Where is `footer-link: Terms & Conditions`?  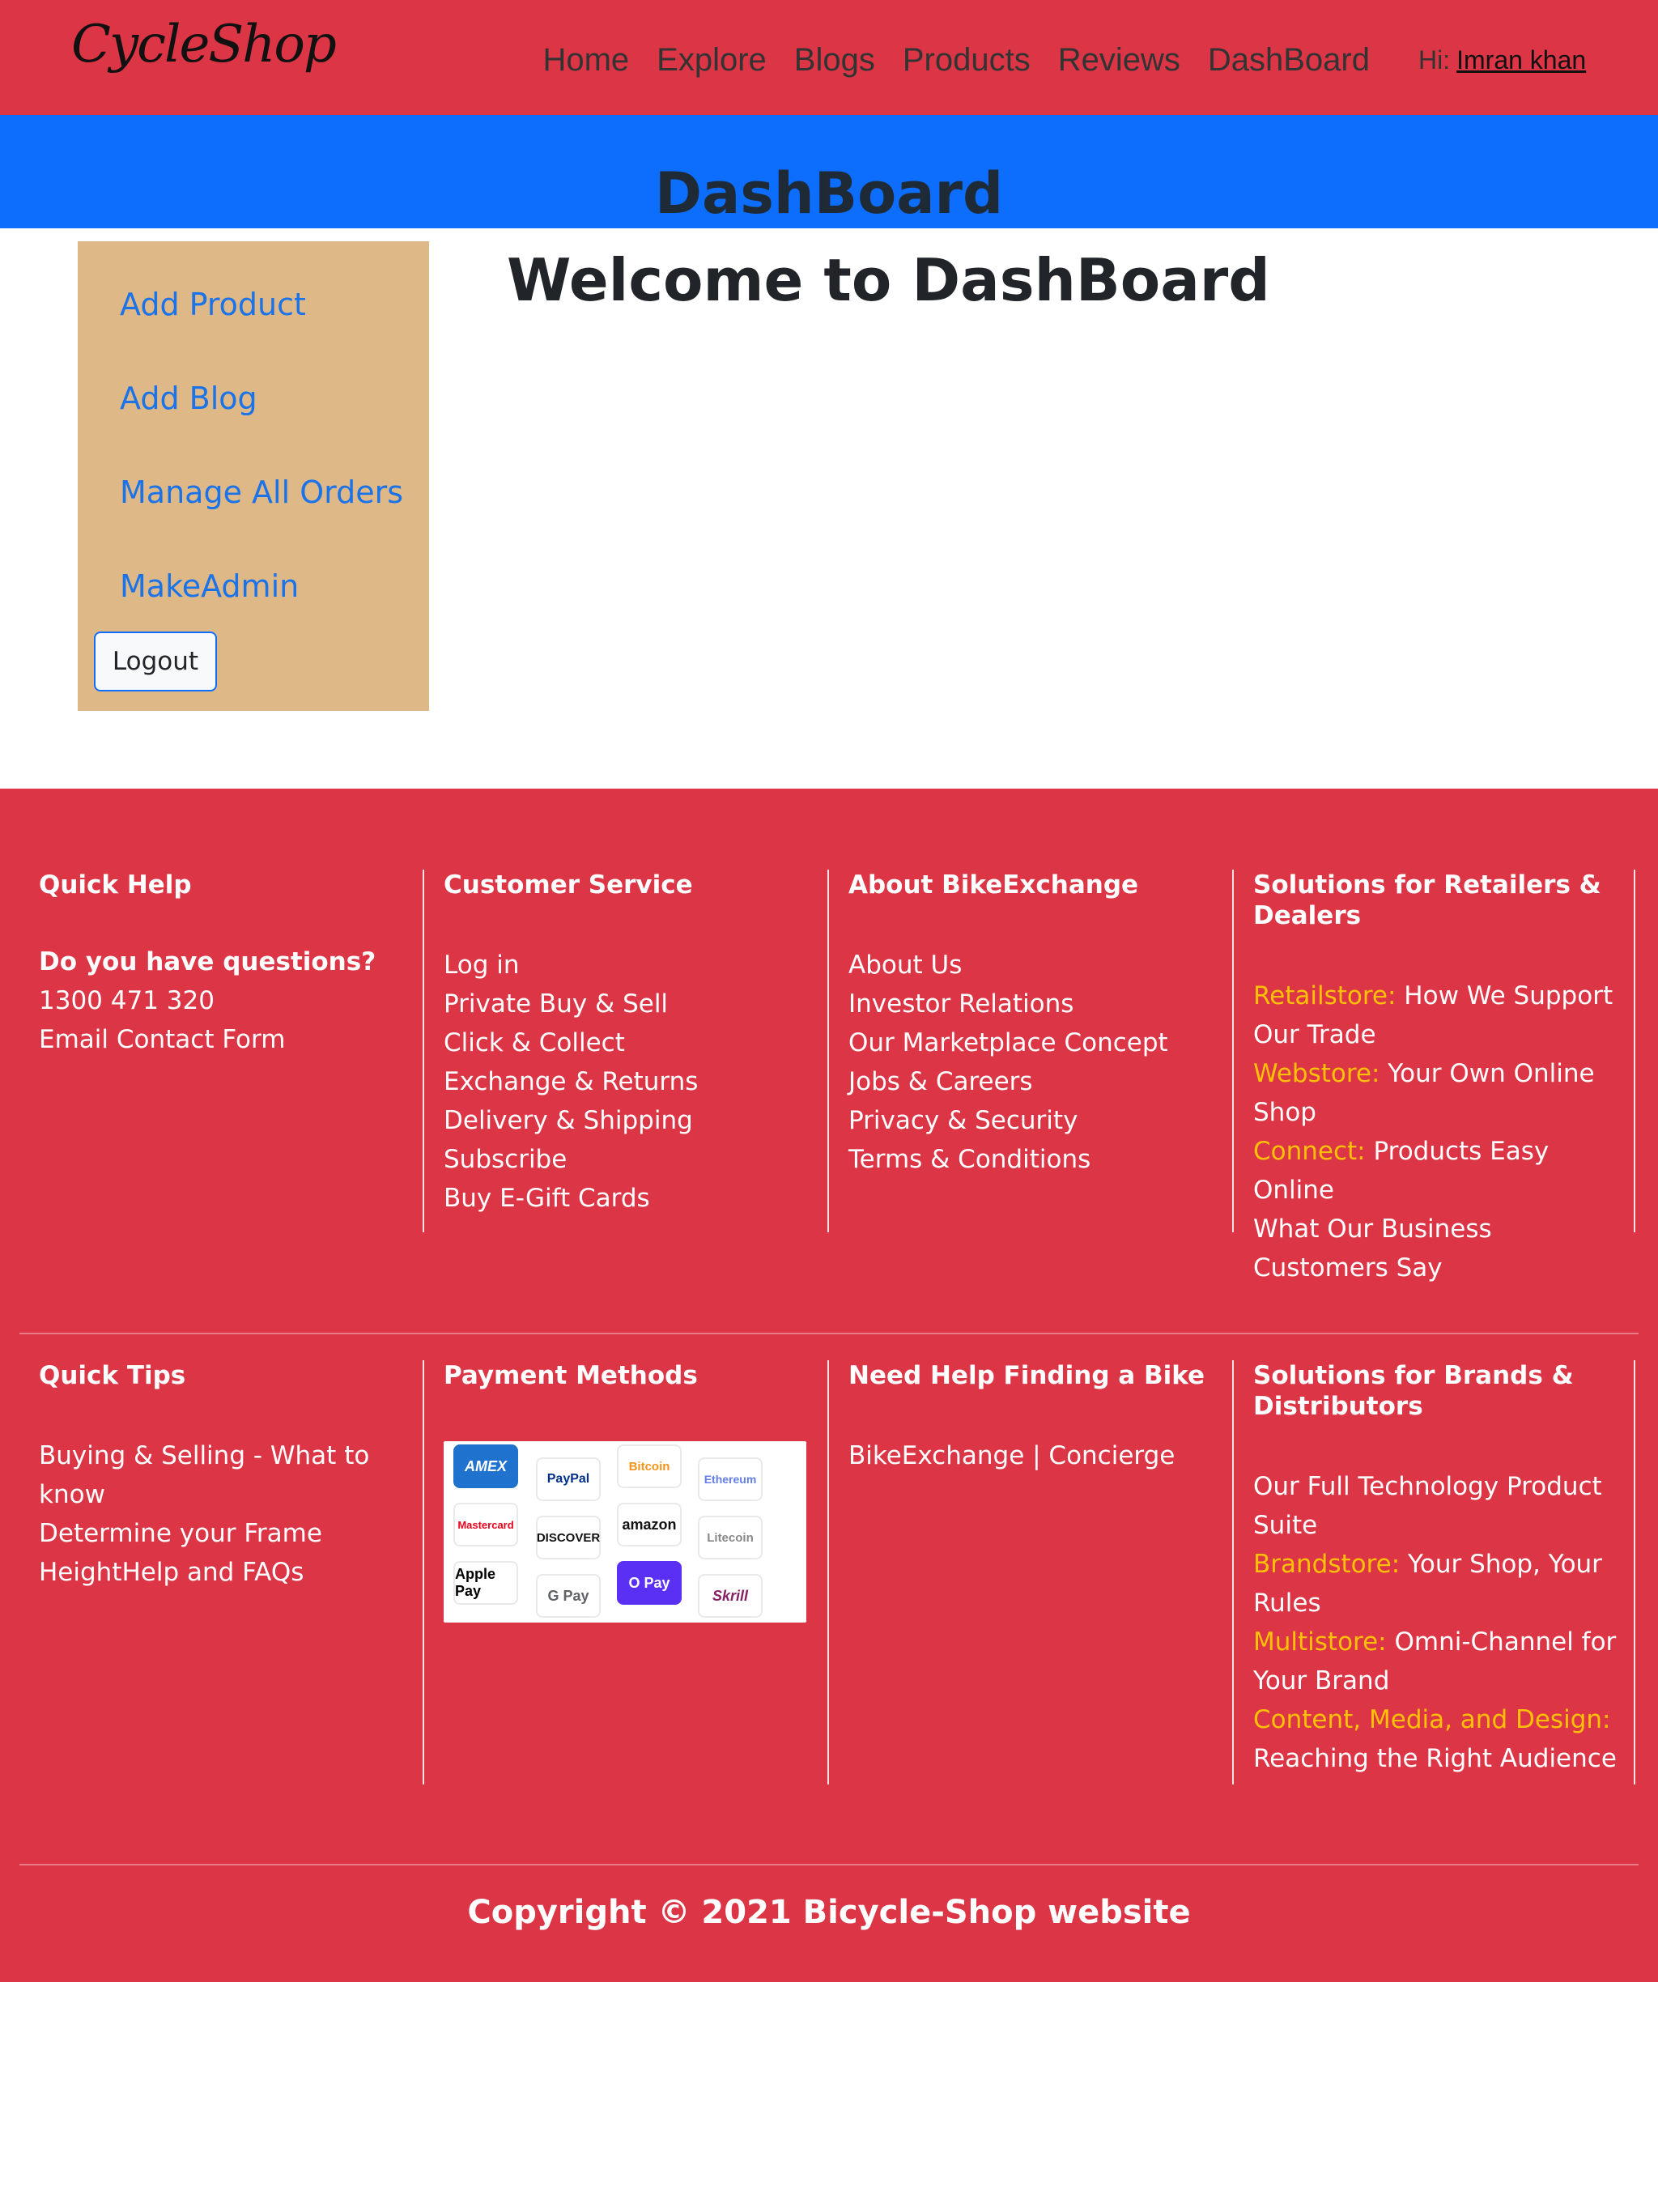
footer-link: Terms & Conditions is located at coordinates (1040, 1160).